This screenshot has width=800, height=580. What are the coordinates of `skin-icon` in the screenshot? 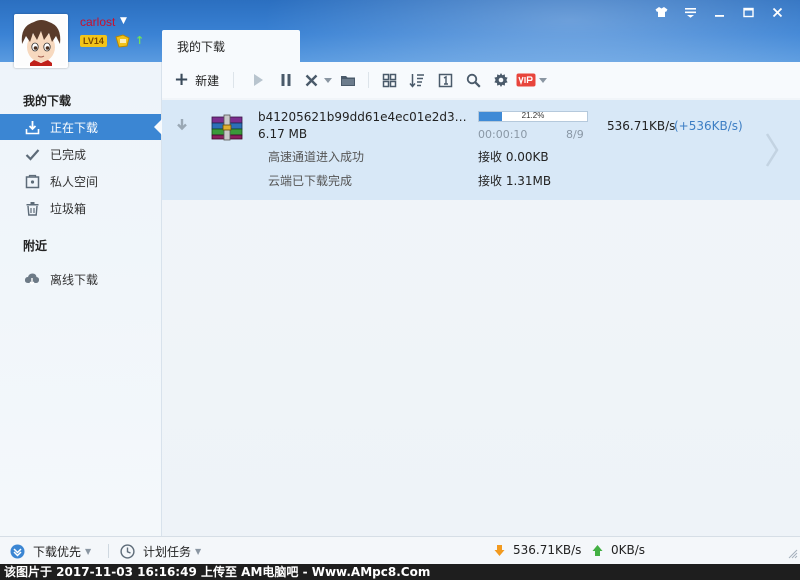 It's located at (661, 12).